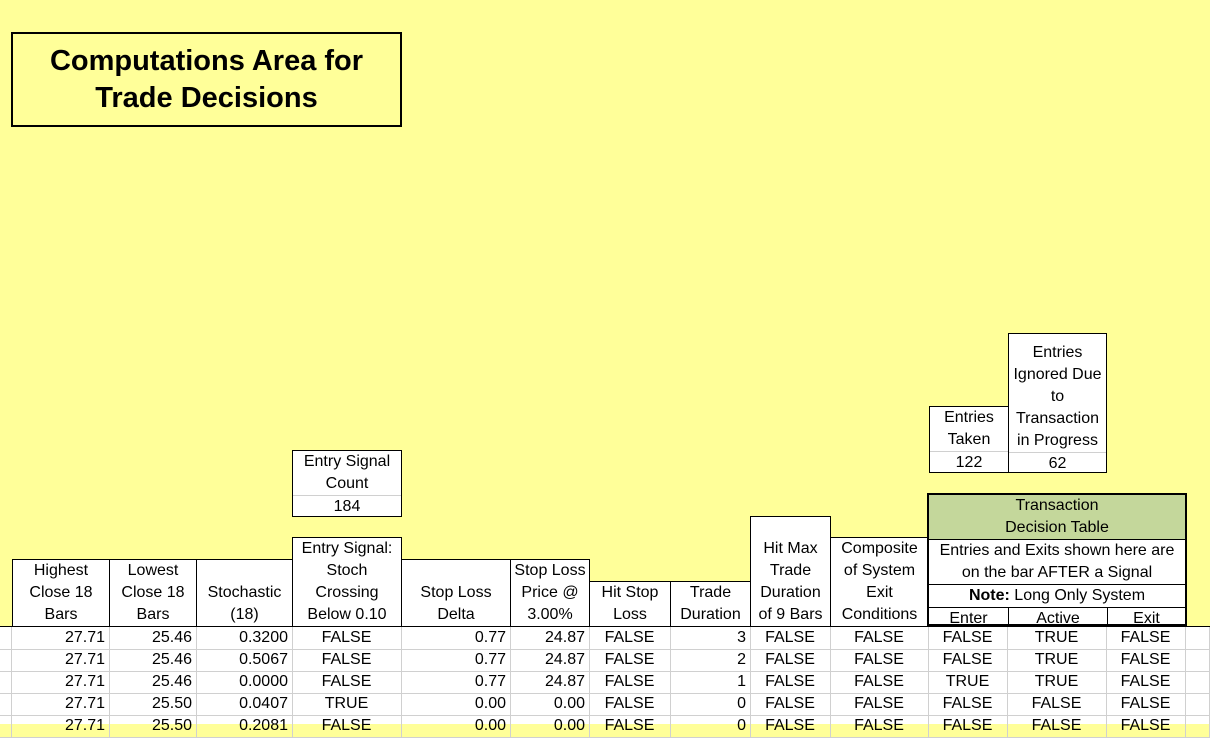 Image resolution: width=1210 pixels, height=738 pixels. What do you see at coordinates (630, 592) in the screenshot?
I see `header-text: Hit Stop` at bounding box center [630, 592].